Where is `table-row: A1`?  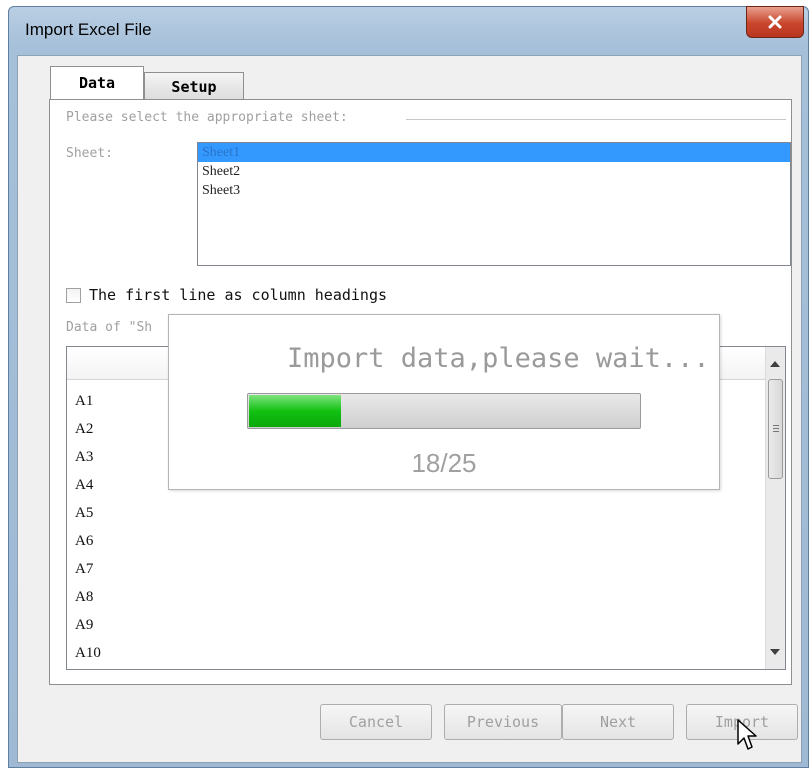
table-row: A1 is located at coordinates (88, 401).